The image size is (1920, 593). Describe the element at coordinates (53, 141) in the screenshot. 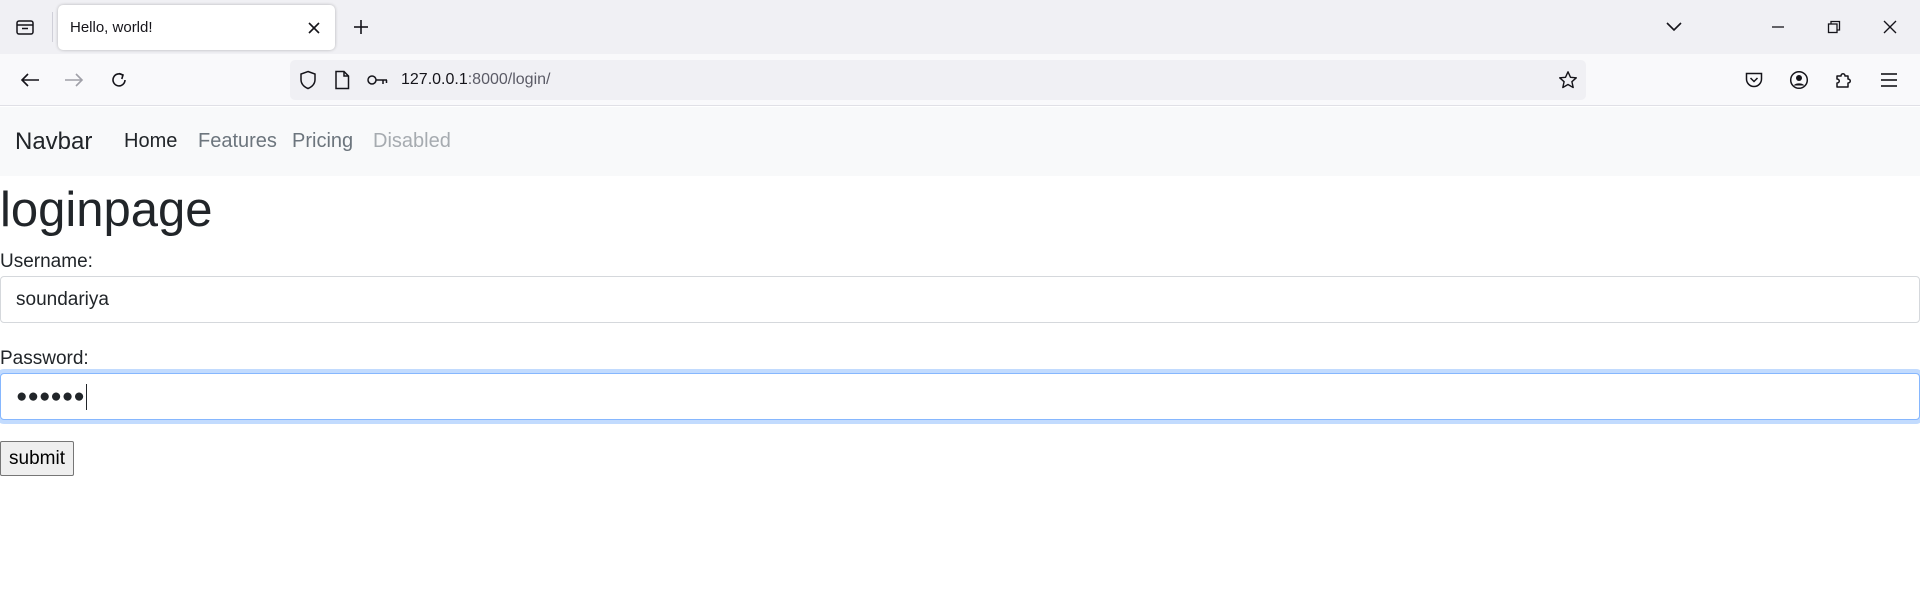

I see `navbar-brand: Navbar` at that location.